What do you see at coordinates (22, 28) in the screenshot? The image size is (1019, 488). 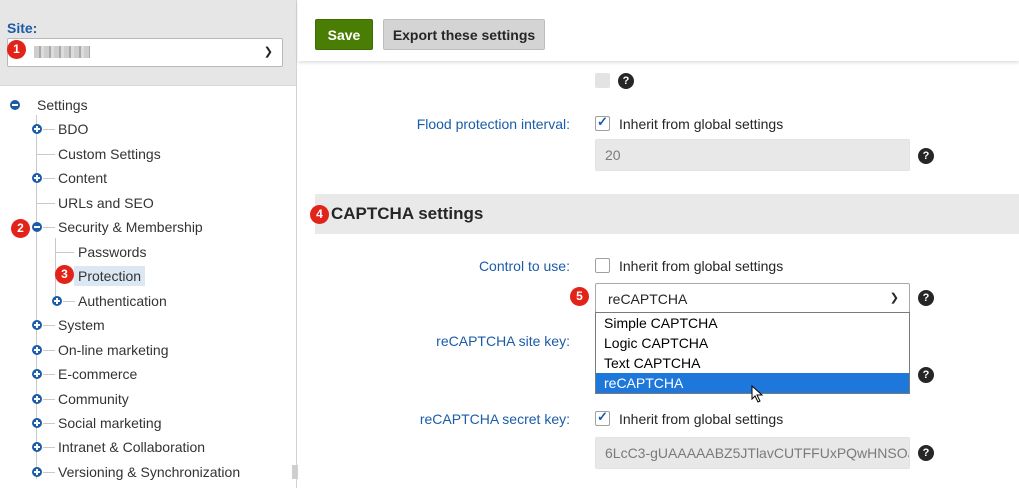 I see `site-label: Site:` at bounding box center [22, 28].